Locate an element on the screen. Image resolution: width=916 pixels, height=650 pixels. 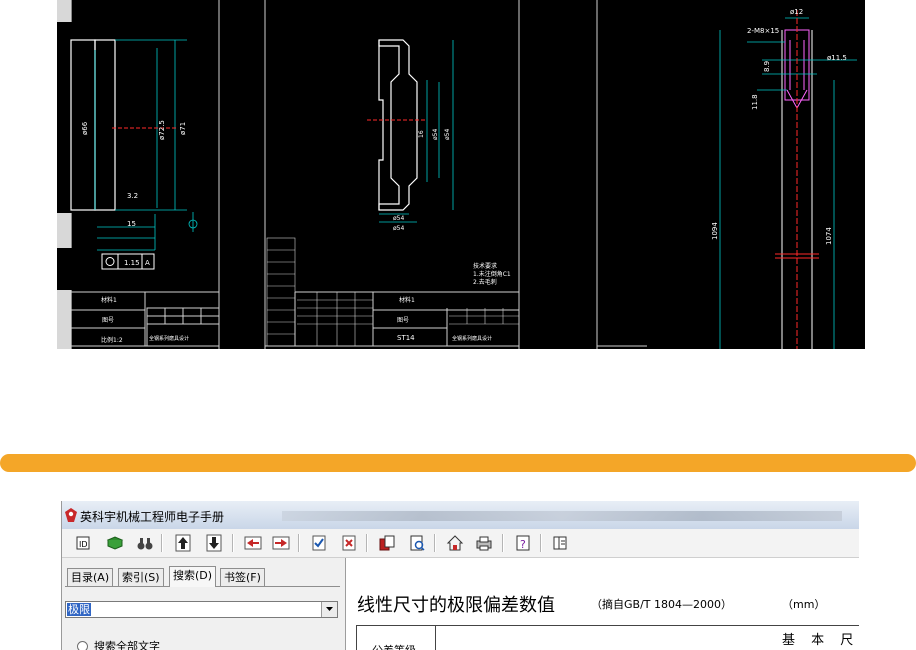
arrow-down-icon is located at coordinates (214, 543).